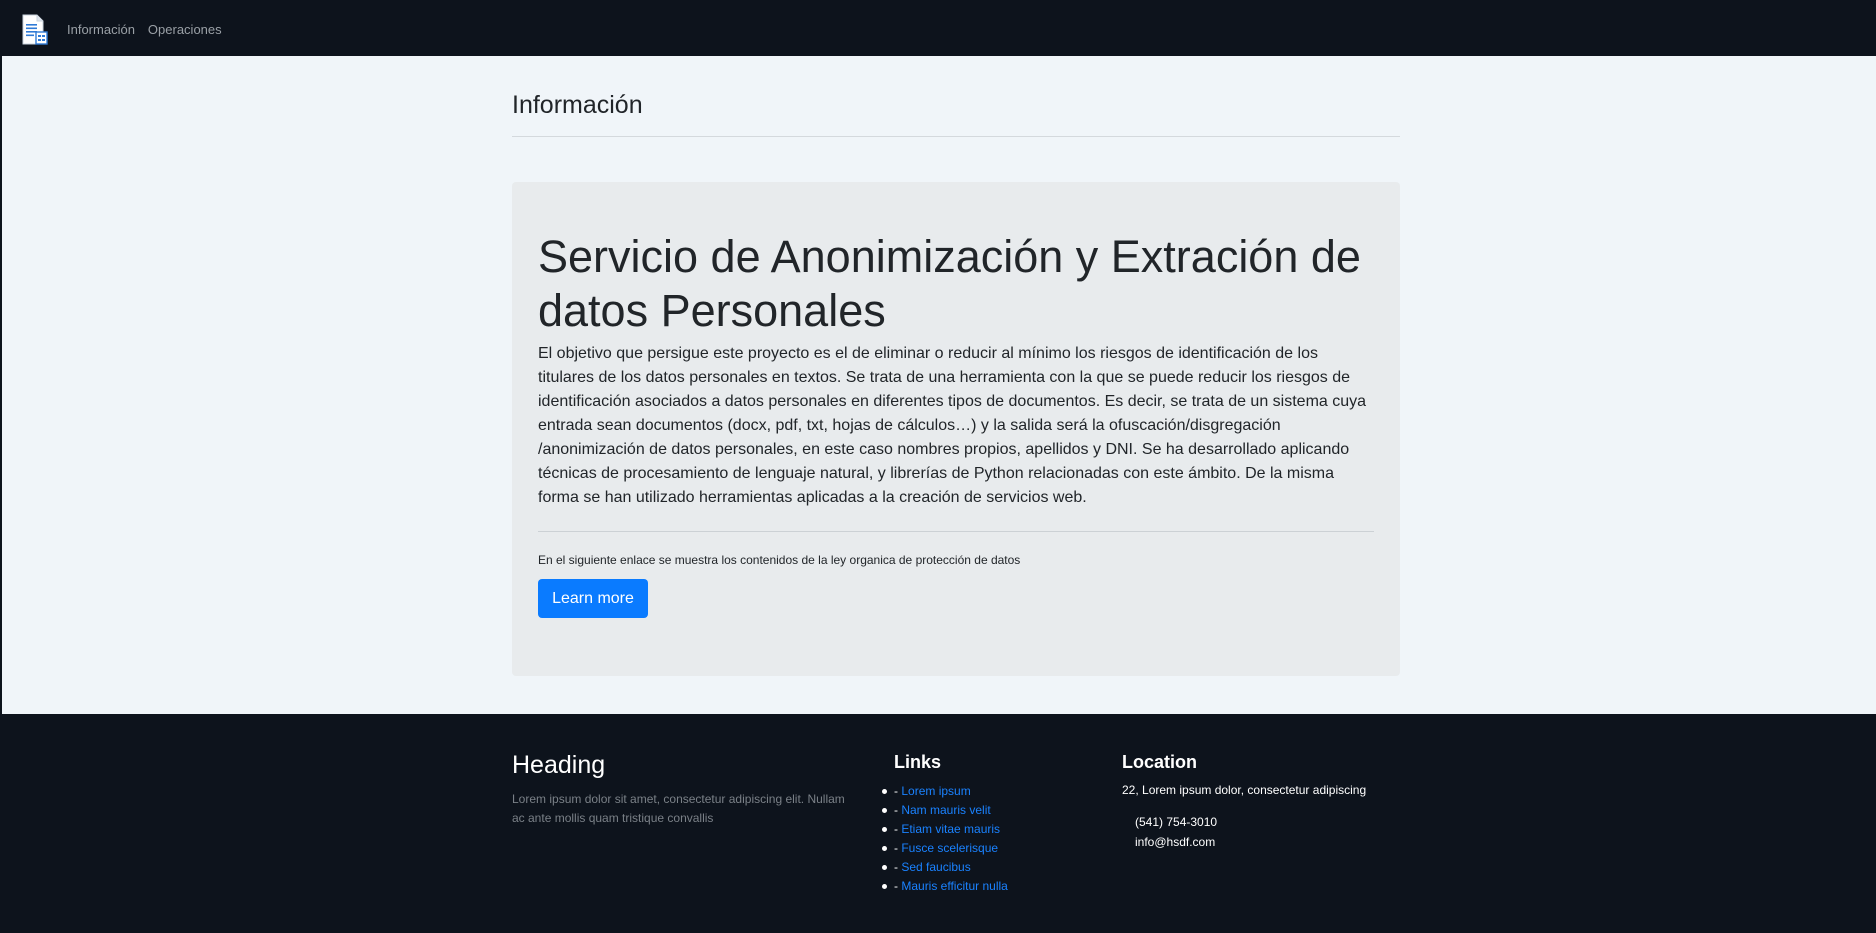 This screenshot has width=1876, height=933. What do you see at coordinates (939, 29) in the screenshot?
I see `top-navbar: Información Operaciones` at bounding box center [939, 29].